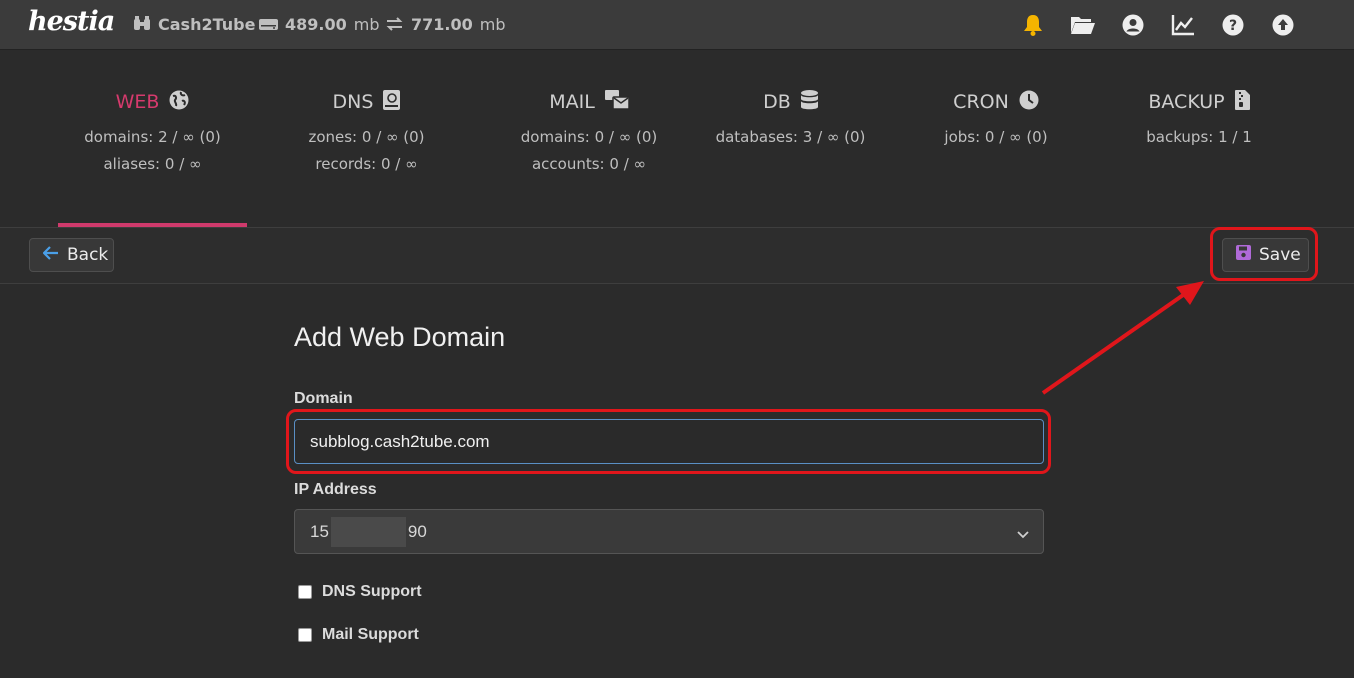  Describe the element at coordinates (417, 531) in the screenshot. I see `ip-suffix: 90` at that location.